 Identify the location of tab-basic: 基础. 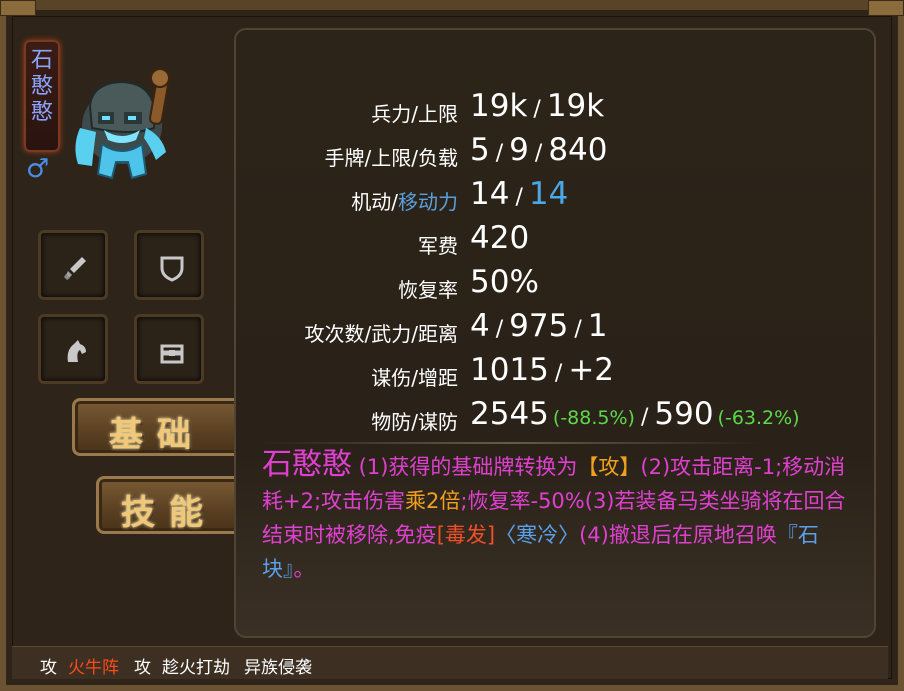
(157, 427).